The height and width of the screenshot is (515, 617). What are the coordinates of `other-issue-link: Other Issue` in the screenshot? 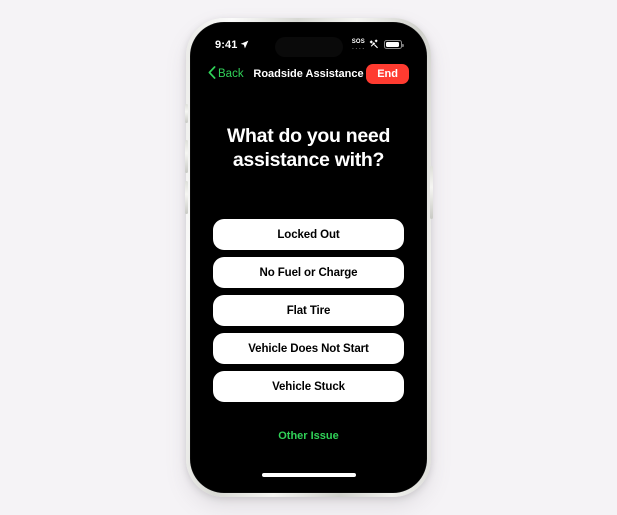 It's located at (308, 436).